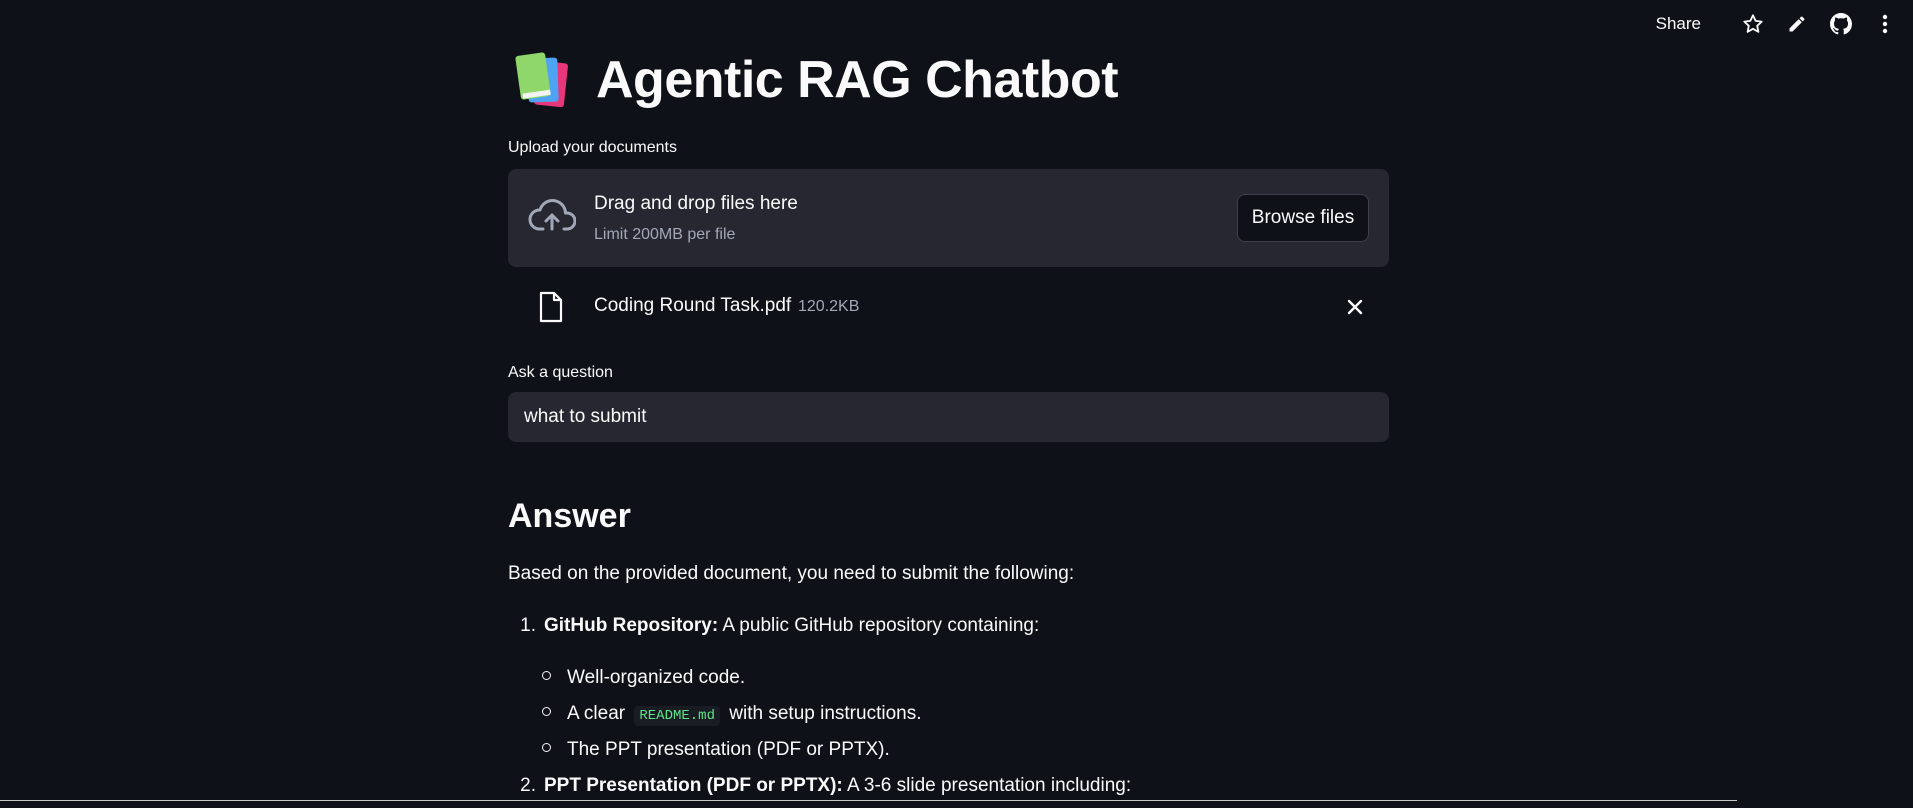 This screenshot has height=808, width=1913. Describe the element at coordinates (1753, 24) in the screenshot. I see `star-icon` at that location.